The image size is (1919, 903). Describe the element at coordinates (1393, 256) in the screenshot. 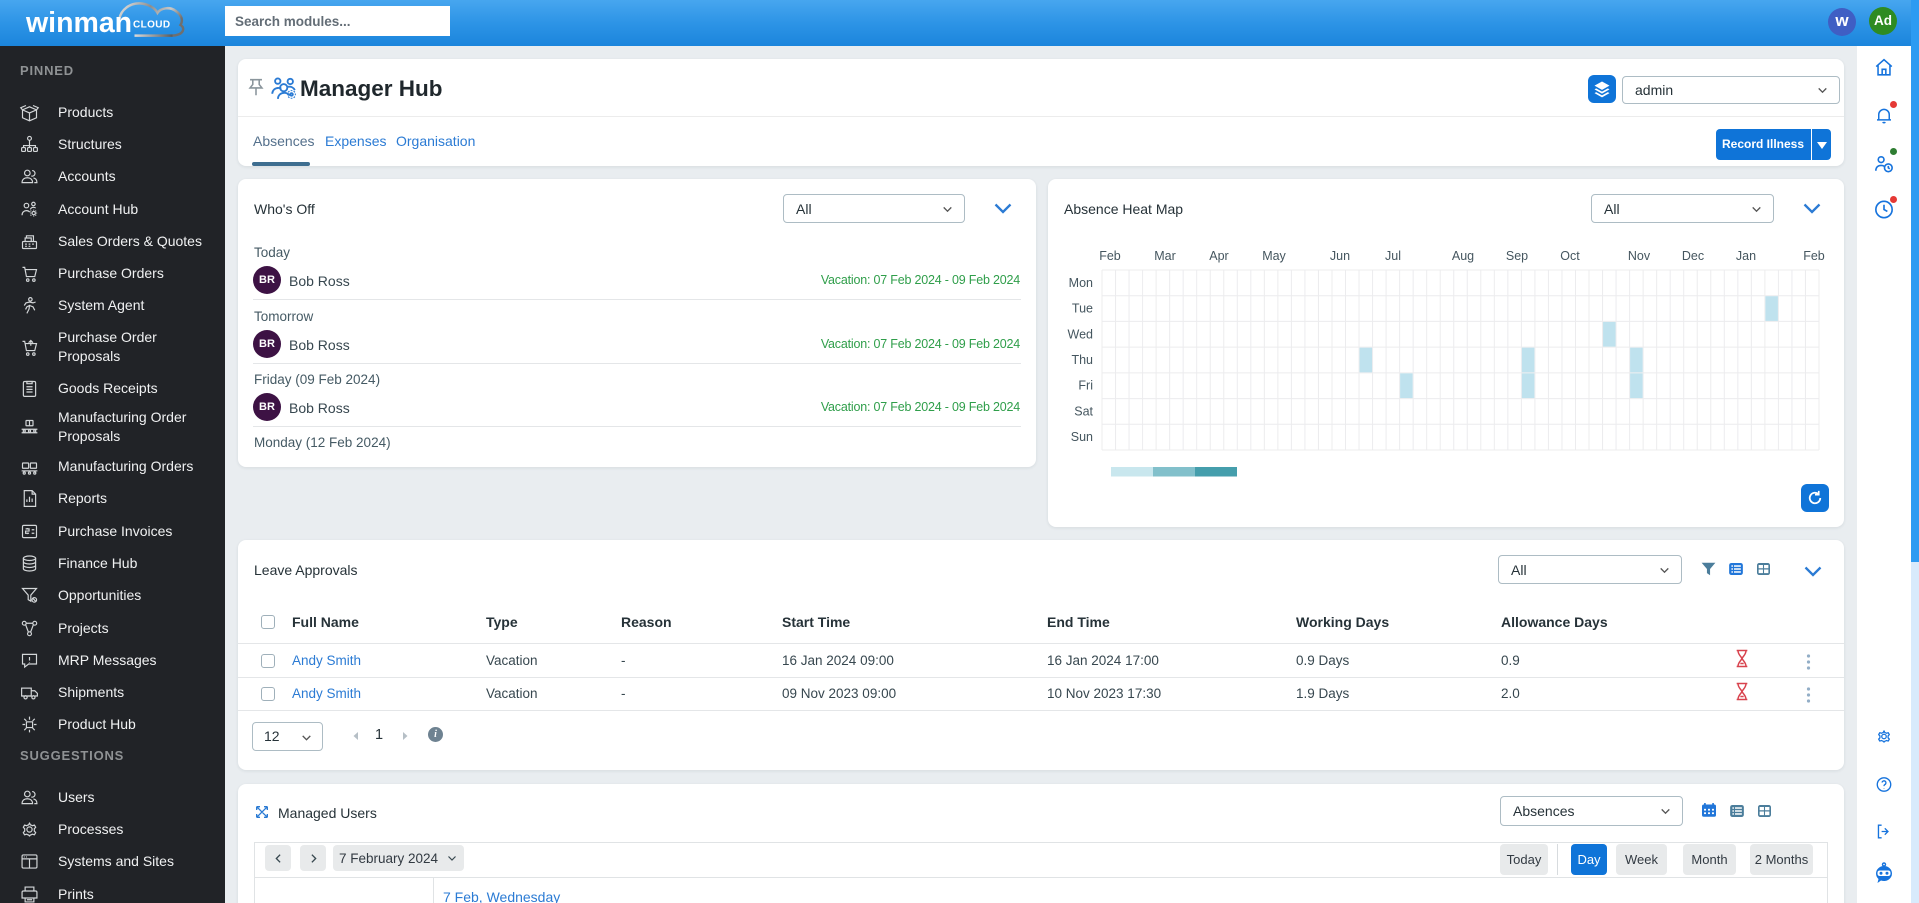

I see `svg-text: Jul` at that location.